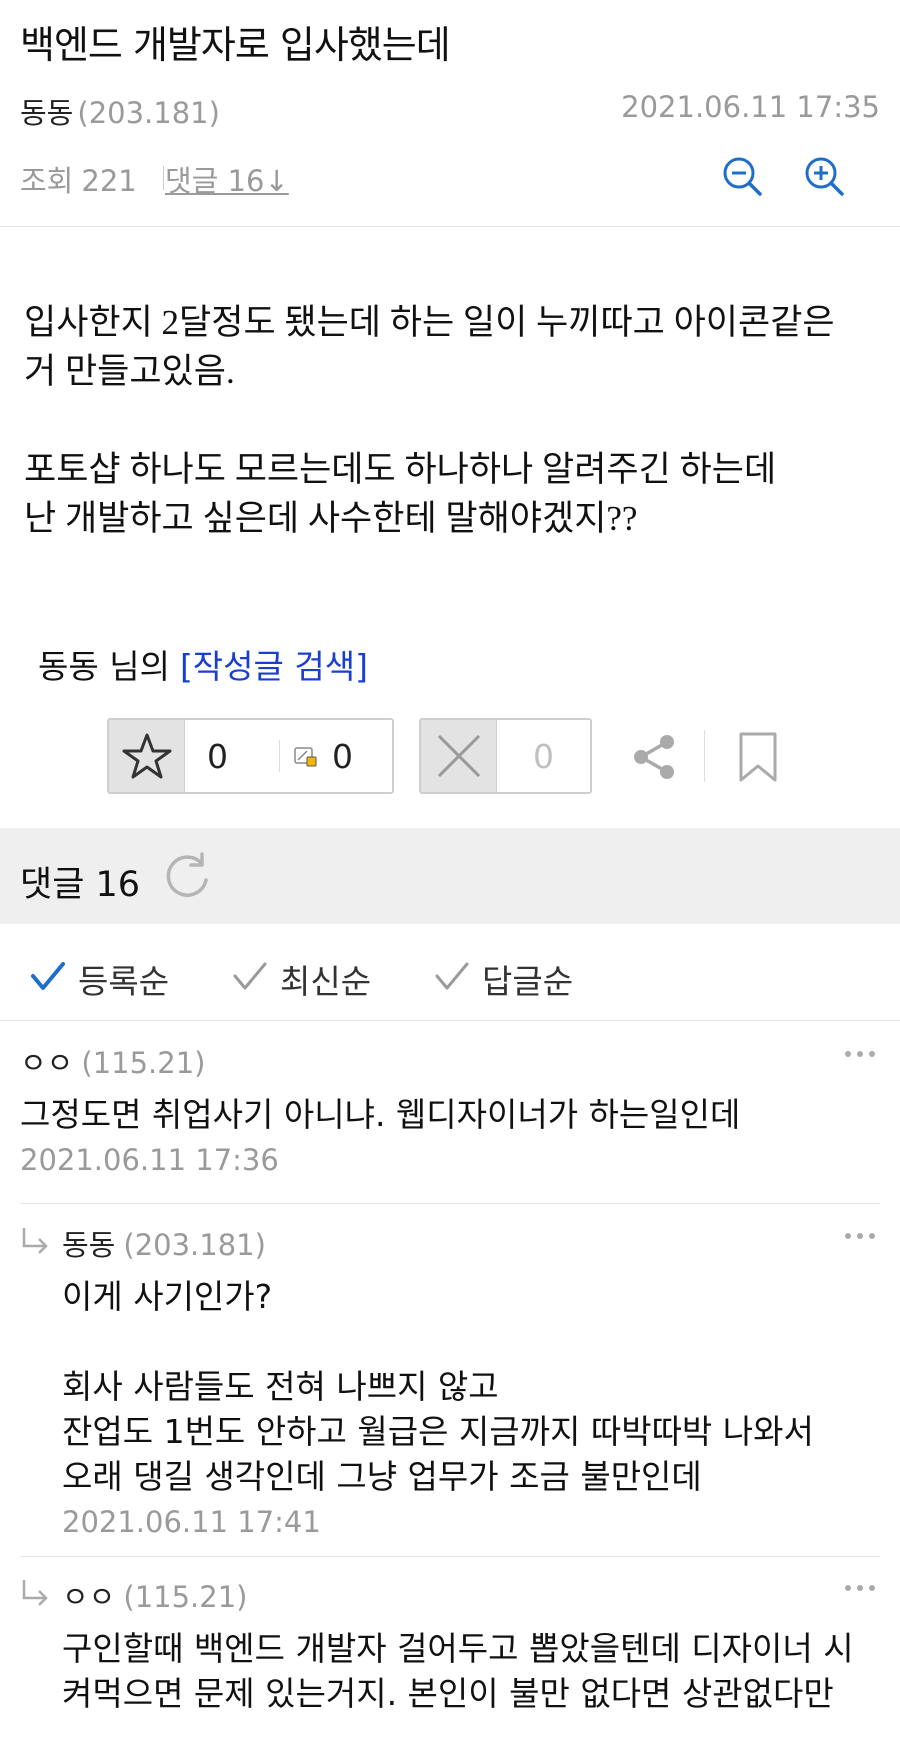 The width and height of the screenshot is (900, 1751). I want to click on not-recommend-count: 0, so click(543, 756).